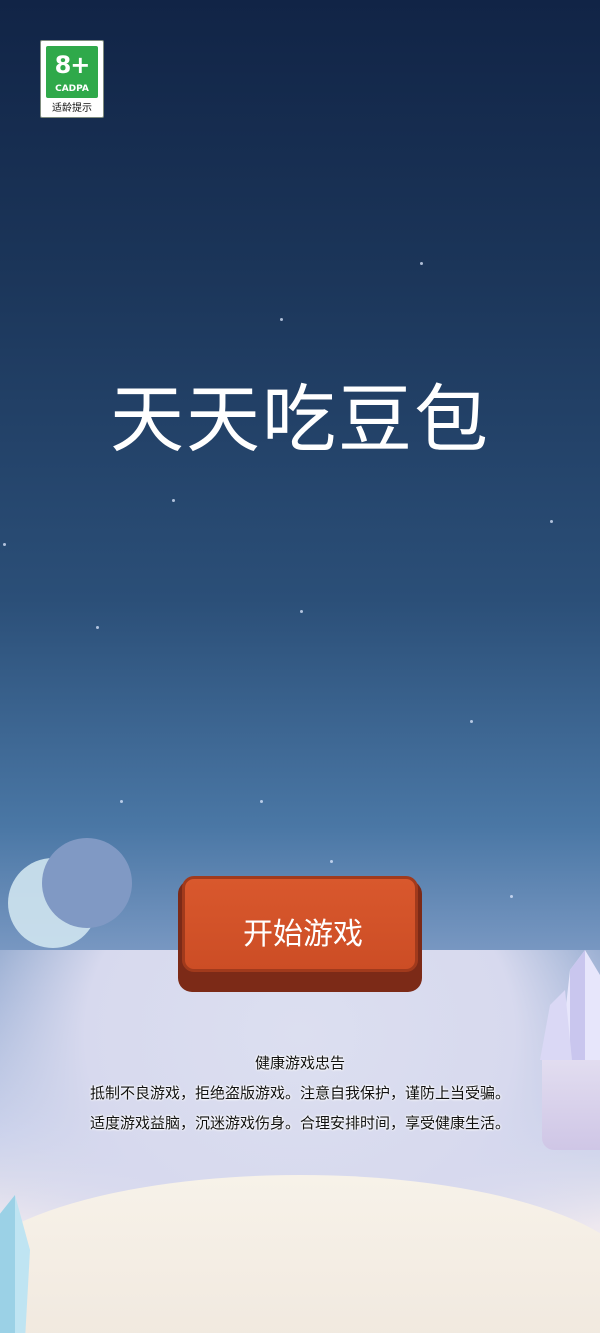  I want to click on rating-org: CADPA, so click(72, 89).